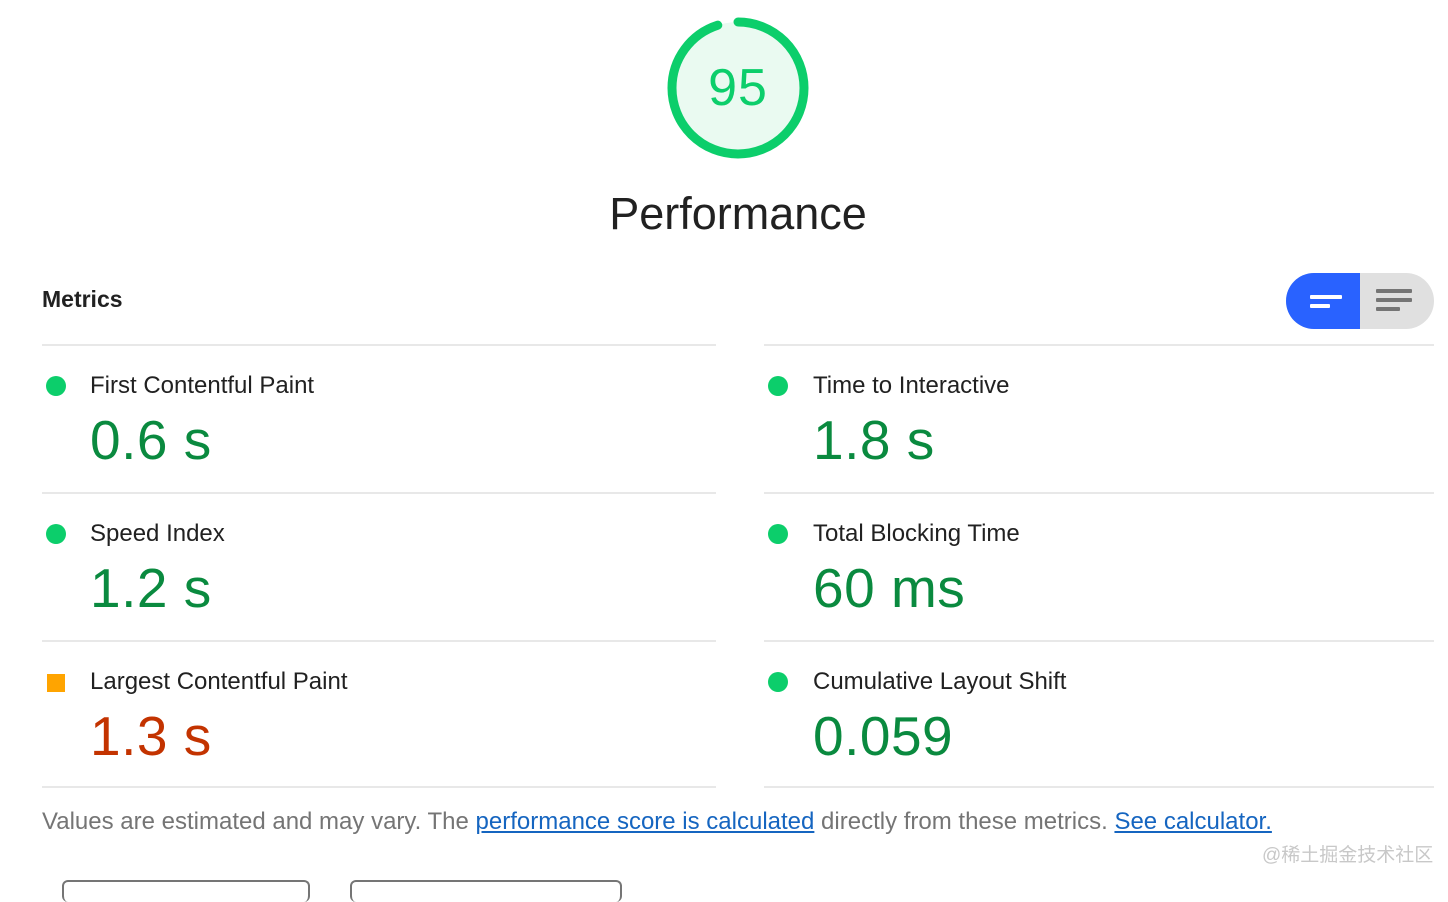 The image size is (1448, 902). I want to click on compact-view-button, so click(1323, 301).